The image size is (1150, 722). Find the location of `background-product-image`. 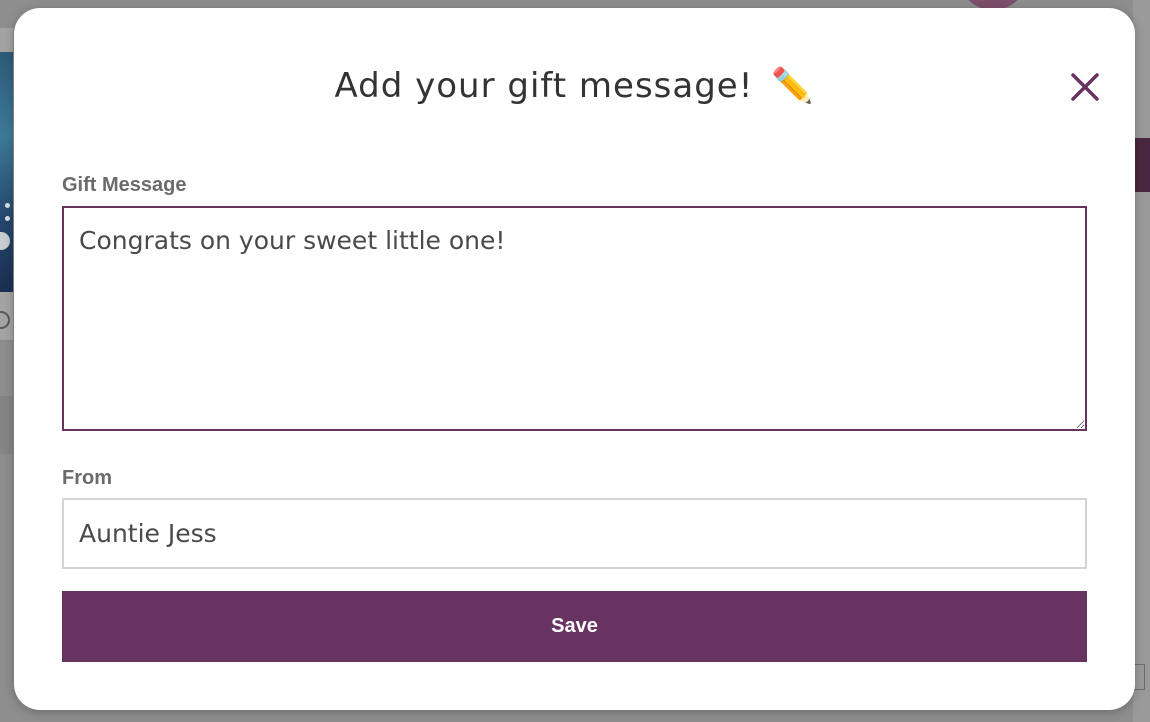

background-product-image is located at coordinates (6, 172).